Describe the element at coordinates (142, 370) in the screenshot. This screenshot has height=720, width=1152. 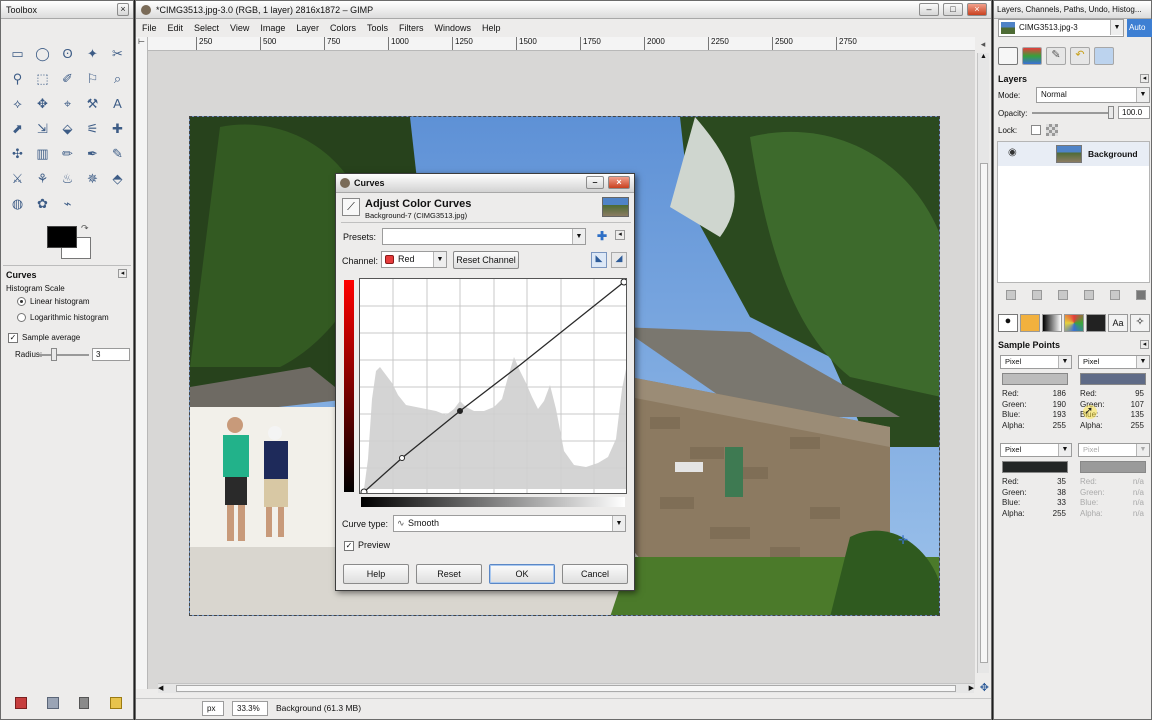
I see `vertical-ruler` at that location.